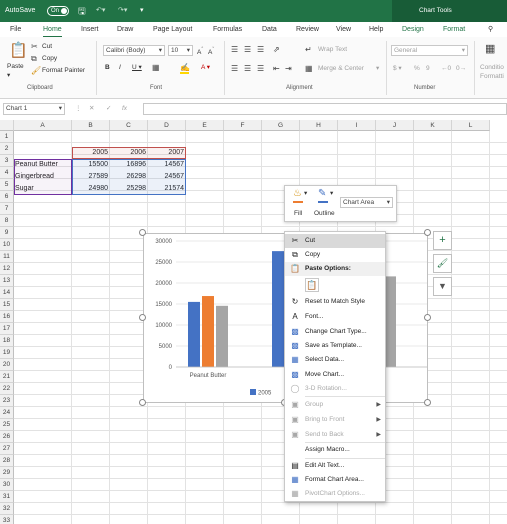 This screenshot has width=507, height=524. What do you see at coordinates (335, 405) in the screenshot?
I see `menu-item-group: ▣ Group ▶` at bounding box center [335, 405].